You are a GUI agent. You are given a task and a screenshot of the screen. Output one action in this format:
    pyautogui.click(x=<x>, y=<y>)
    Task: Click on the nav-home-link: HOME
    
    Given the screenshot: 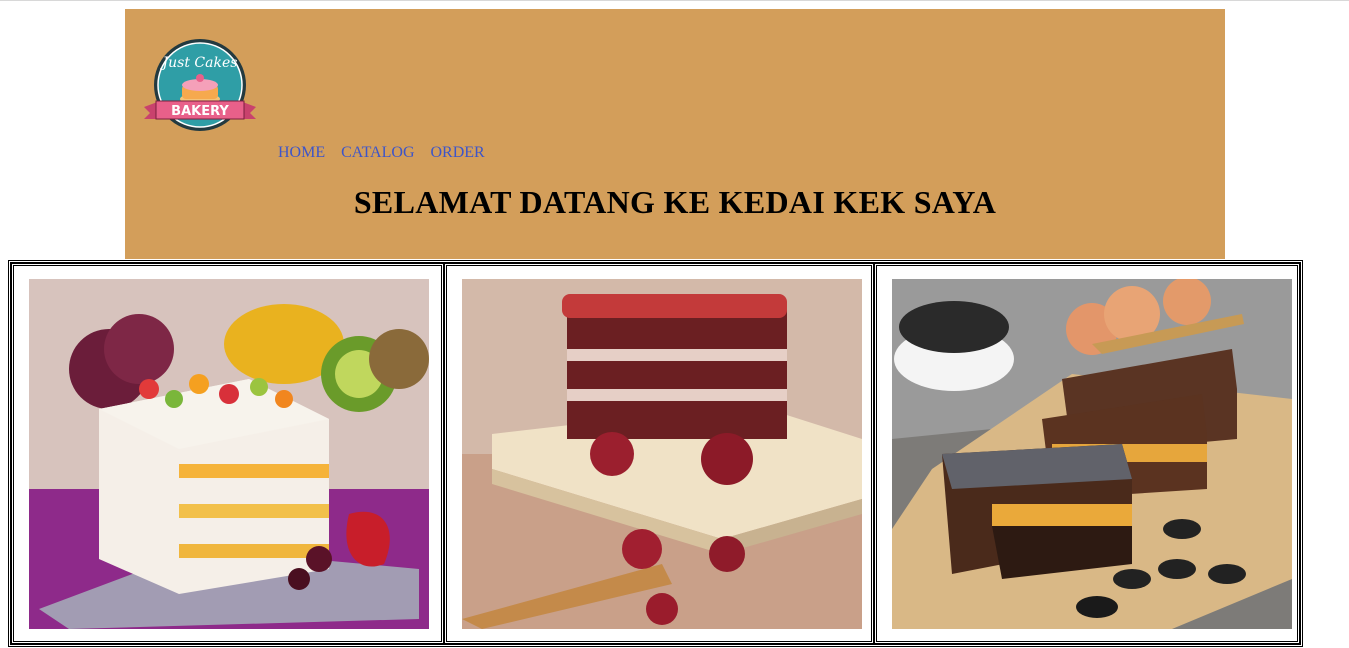 What is the action you would take?
    pyautogui.click(x=301, y=152)
    